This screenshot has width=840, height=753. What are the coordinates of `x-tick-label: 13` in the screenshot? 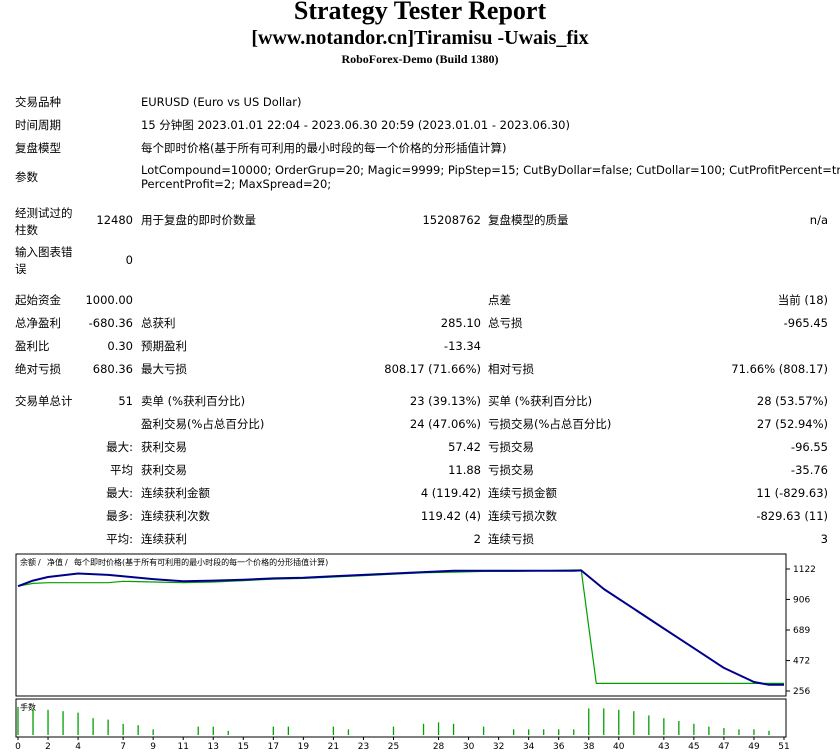 It's located at (213, 747).